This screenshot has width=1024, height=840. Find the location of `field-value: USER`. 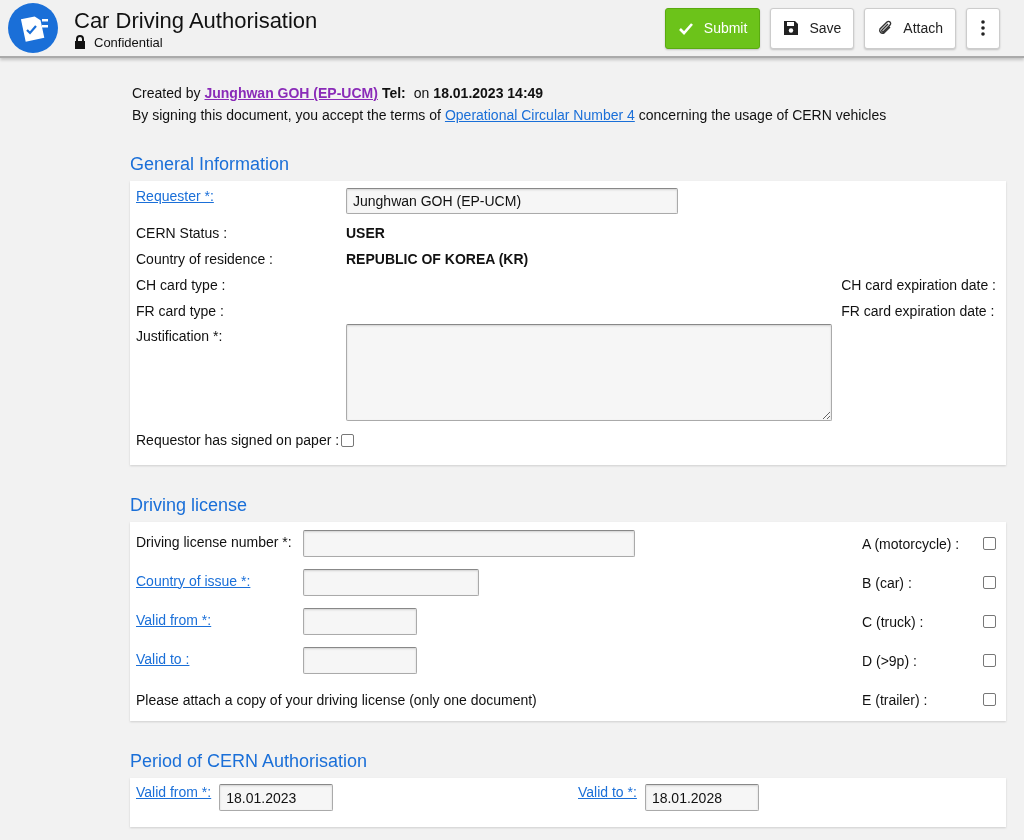

field-value: USER is located at coordinates (365, 233).